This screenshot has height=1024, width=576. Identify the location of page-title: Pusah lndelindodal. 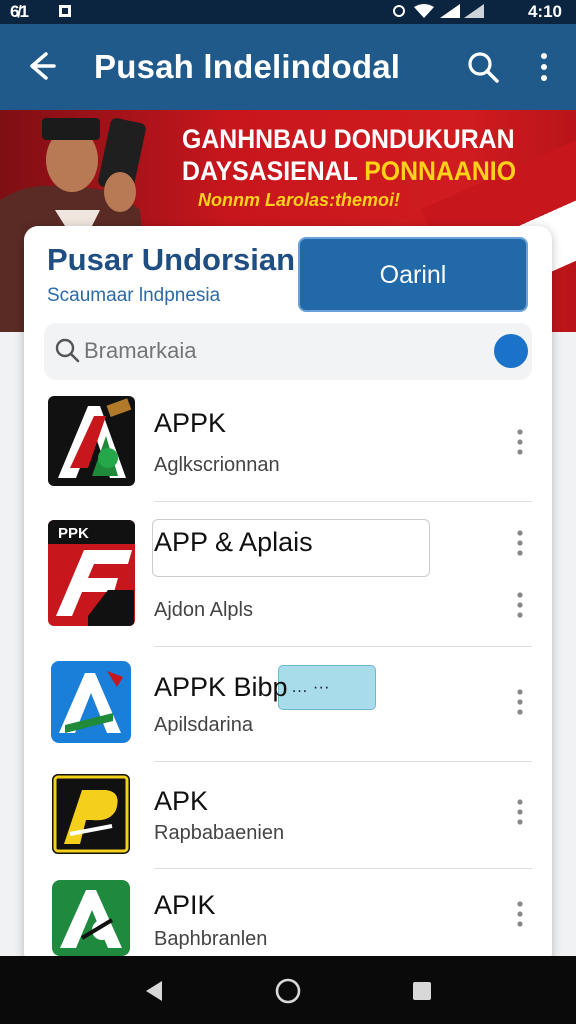
(247, 66).